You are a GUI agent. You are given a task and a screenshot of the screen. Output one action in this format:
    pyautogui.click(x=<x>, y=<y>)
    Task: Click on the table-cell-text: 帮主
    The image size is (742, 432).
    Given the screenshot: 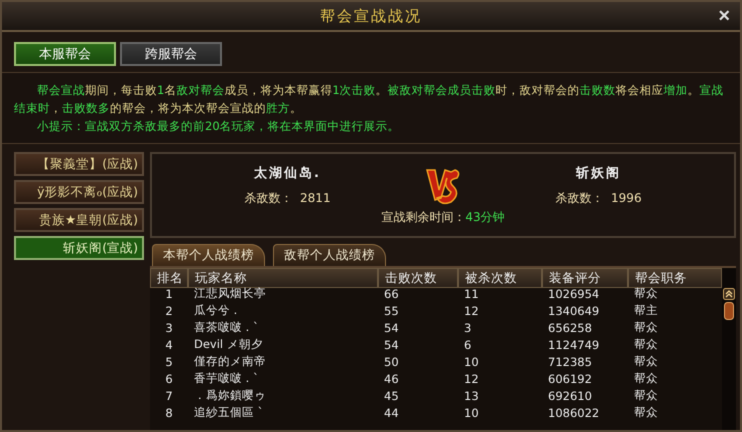 What is the action you would take?
    pyautogui.click(x=646, y=310)
    